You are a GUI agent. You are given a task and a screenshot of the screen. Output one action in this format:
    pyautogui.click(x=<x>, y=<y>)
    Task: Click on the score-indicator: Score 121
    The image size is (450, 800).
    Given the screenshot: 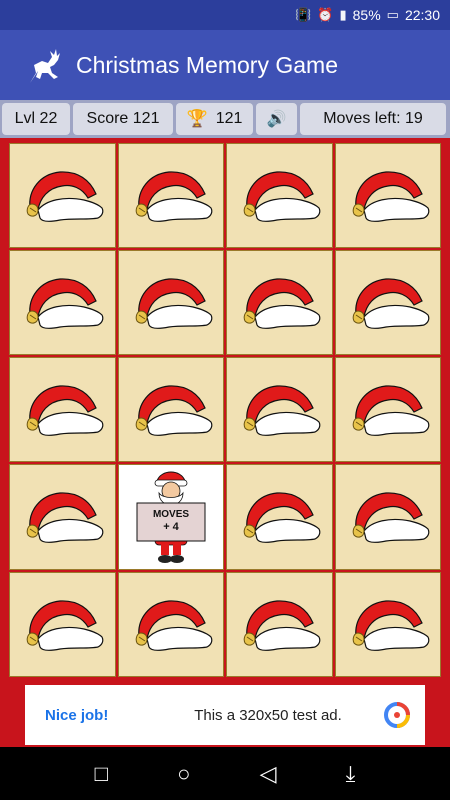 What is the action you would take?
    pyautogui.click(x=123, y=119)
    